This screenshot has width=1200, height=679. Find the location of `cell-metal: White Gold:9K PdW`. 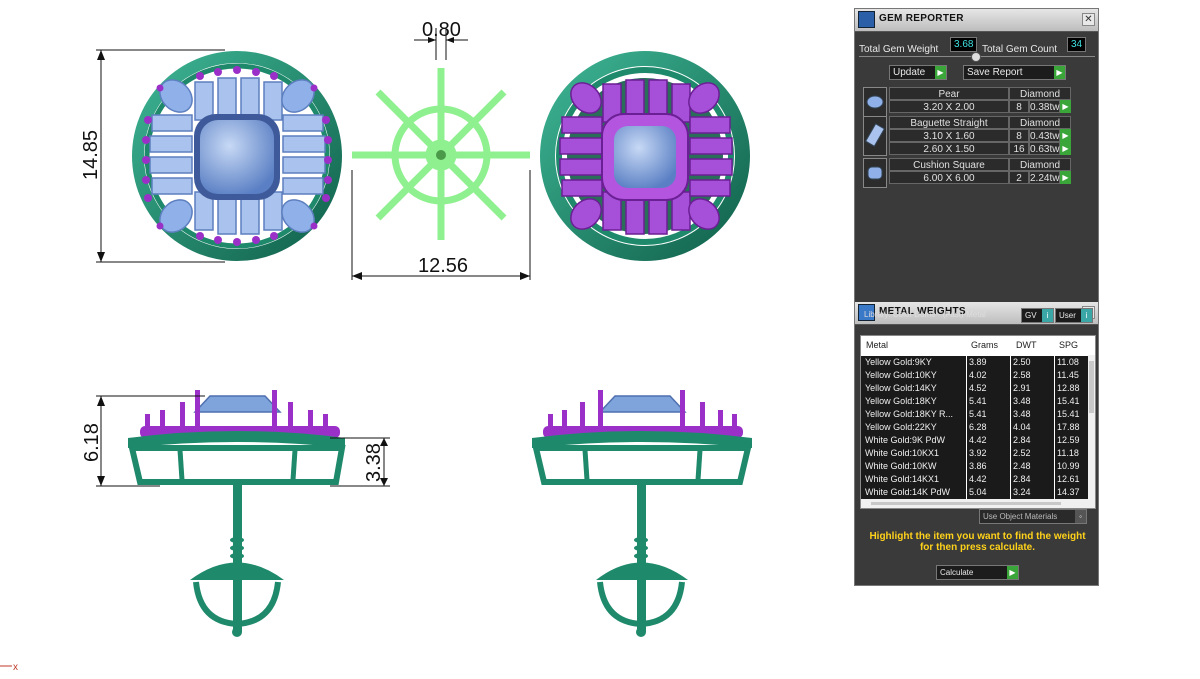

cell-metal: White Gold:9K PdW is located at coordinates (905, 440).